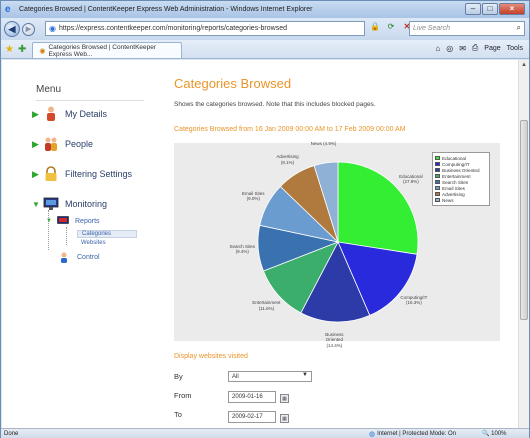 The height and width of the screenshot is (438, 530). What do you see at coordinates (490, 9) in the screenshot?
I see `maximize-button: □` at bounding box center [490, 9].